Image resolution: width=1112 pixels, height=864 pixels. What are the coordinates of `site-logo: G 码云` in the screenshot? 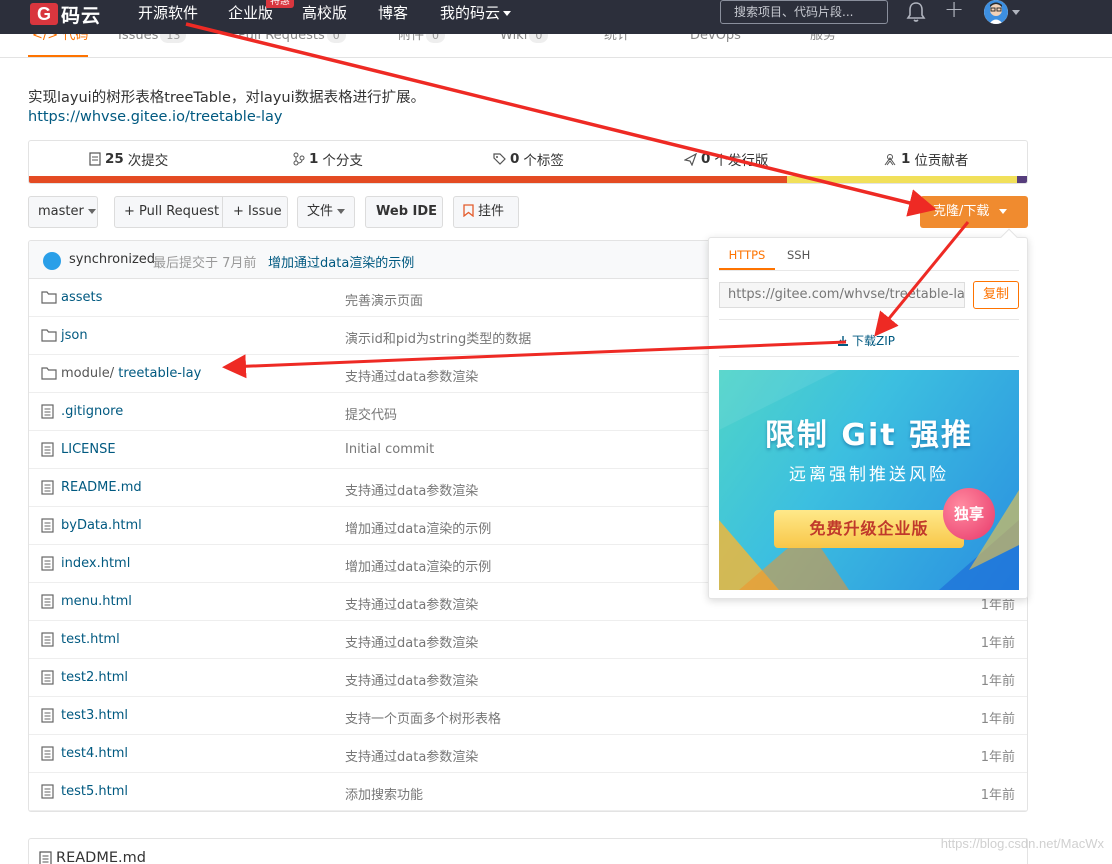 It's located at (65, 14).